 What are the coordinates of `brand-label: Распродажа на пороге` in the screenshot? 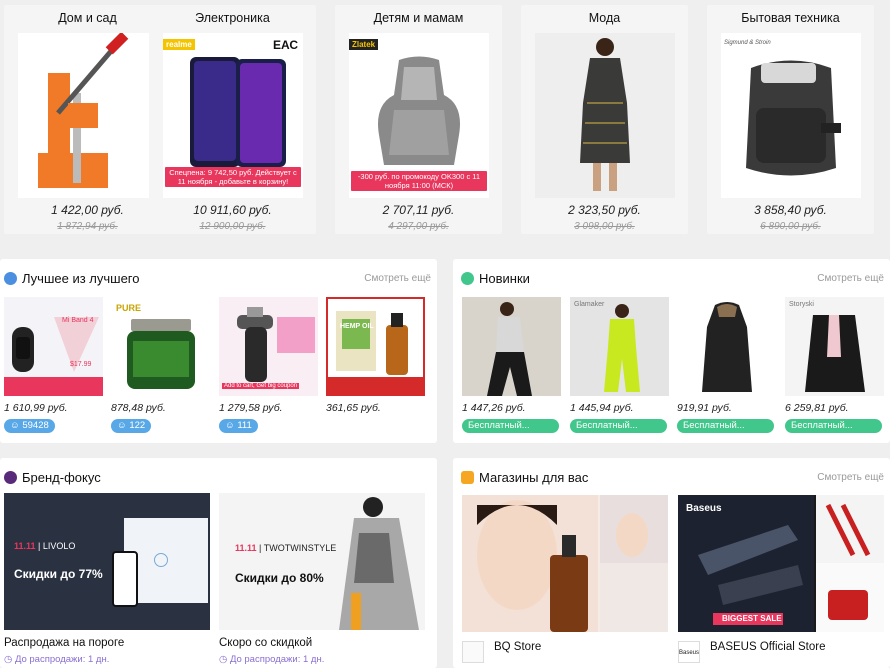 It's located at (64, 643).